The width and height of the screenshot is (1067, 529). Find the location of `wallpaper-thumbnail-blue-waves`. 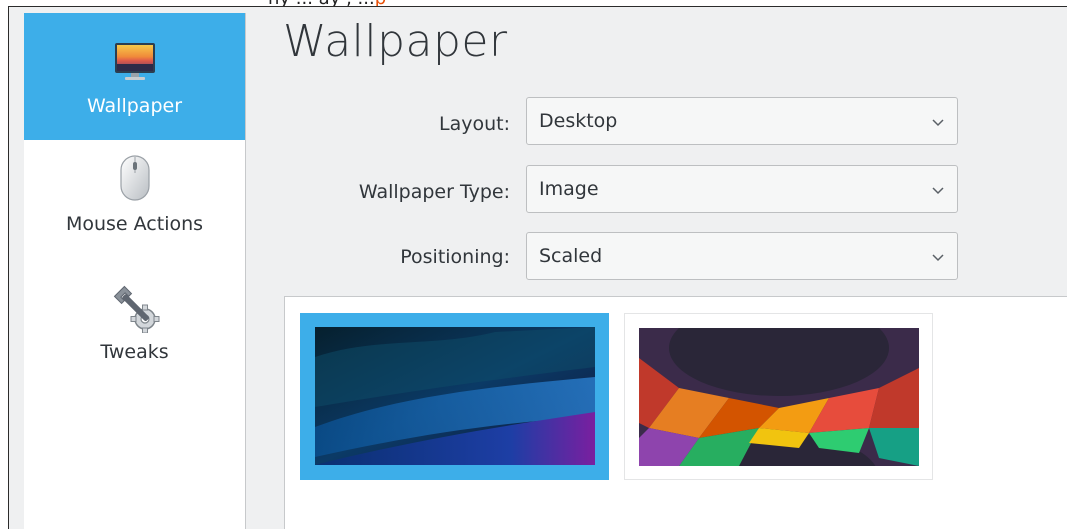

wallpaper-thumbnail-blue-waves is located at coordinates (454, 396).